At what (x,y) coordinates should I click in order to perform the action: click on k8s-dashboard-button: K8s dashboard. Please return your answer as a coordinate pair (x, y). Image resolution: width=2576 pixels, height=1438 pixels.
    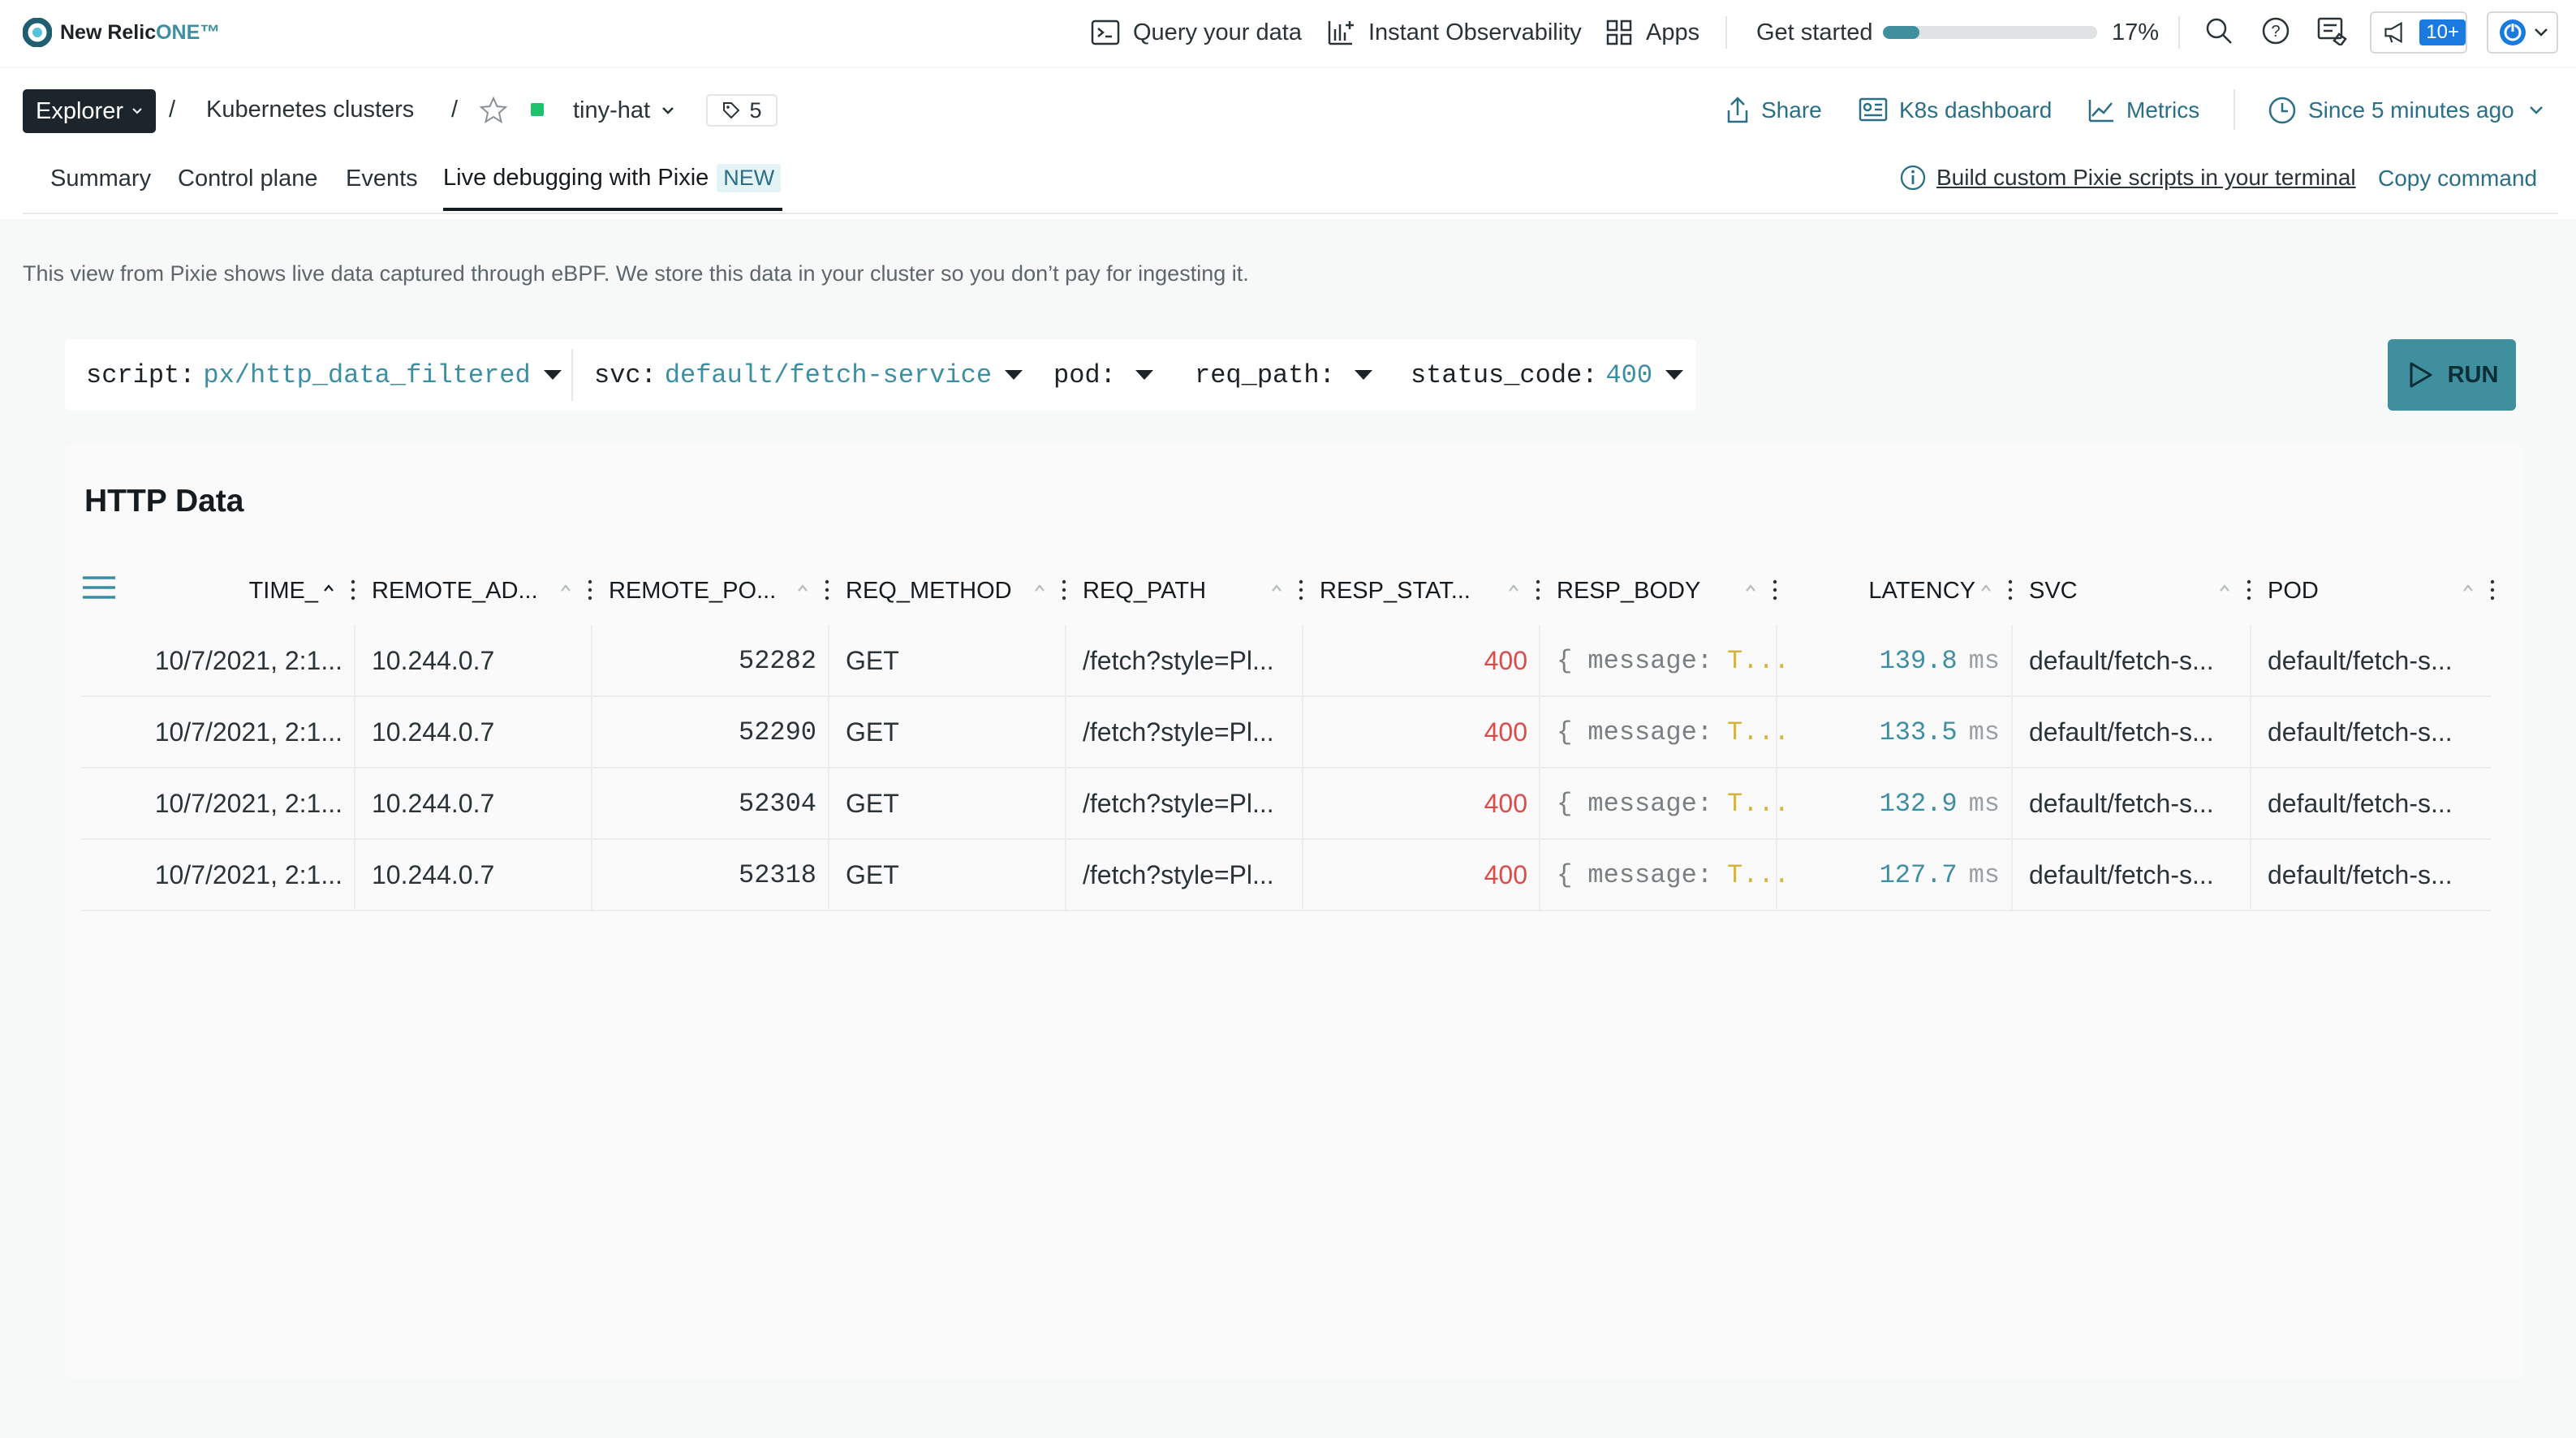
    Looking at the image, I should click on (1956, 110).